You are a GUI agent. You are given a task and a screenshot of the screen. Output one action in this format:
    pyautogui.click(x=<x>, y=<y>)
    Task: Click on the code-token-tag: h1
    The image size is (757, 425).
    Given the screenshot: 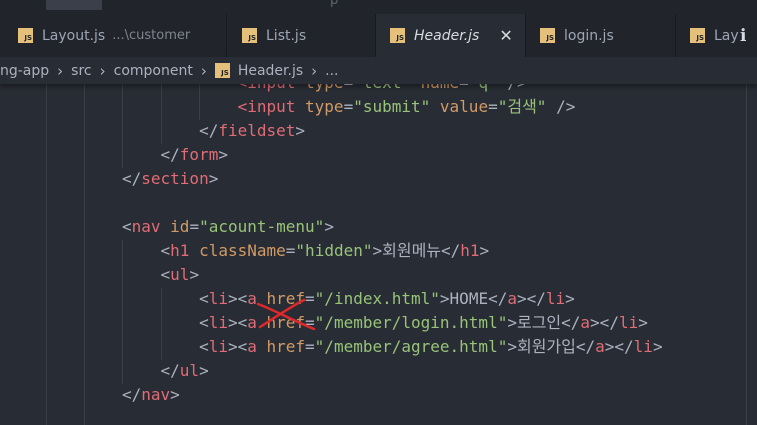 What is the action you would take?
    pyautogui.click(x=470, y=250)
    